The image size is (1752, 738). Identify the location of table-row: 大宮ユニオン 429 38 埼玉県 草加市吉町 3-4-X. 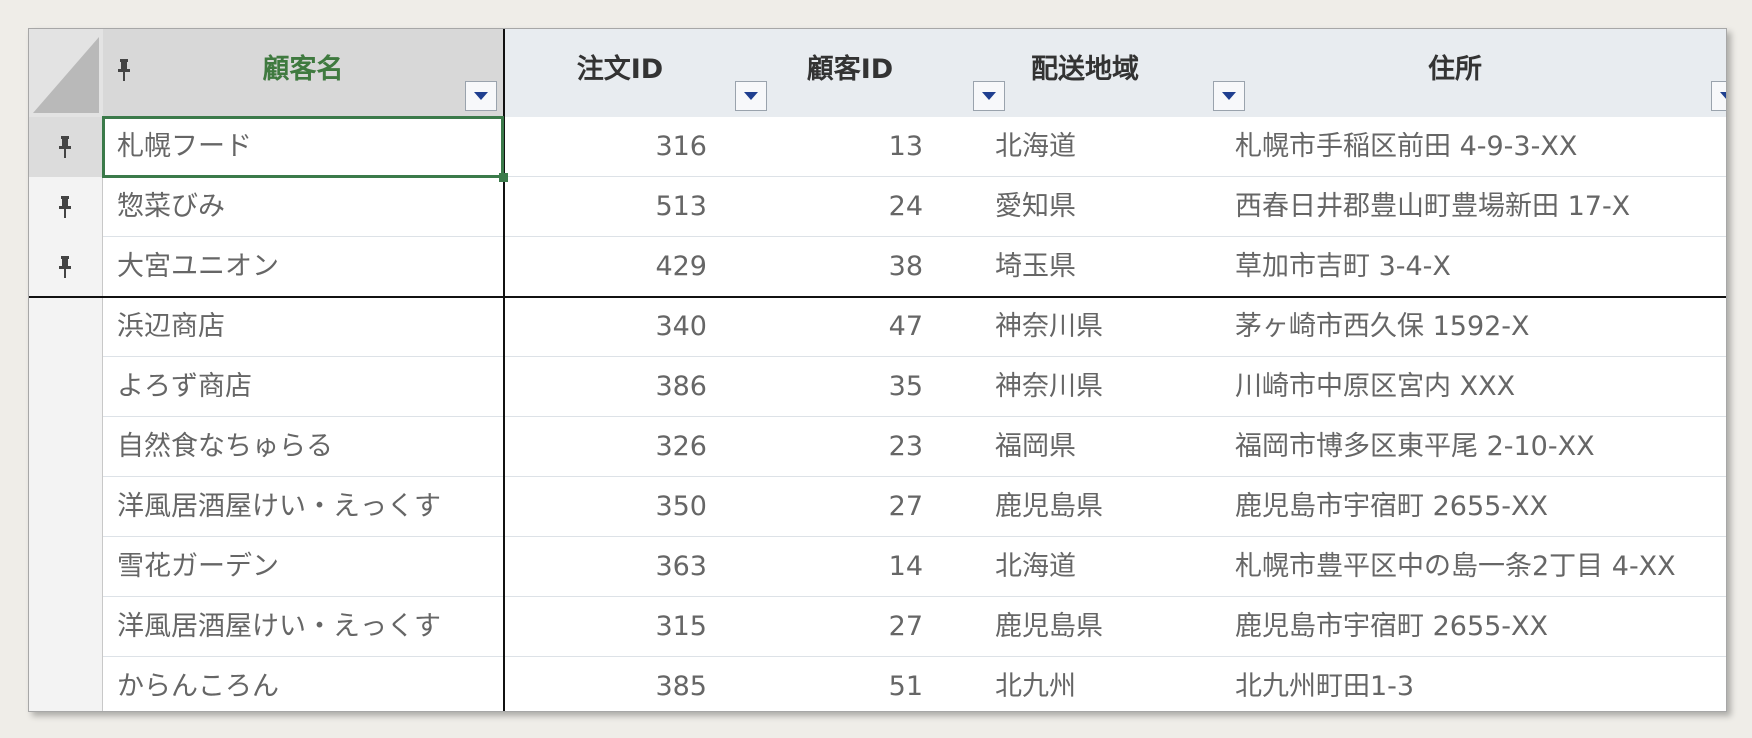
(877, 267).